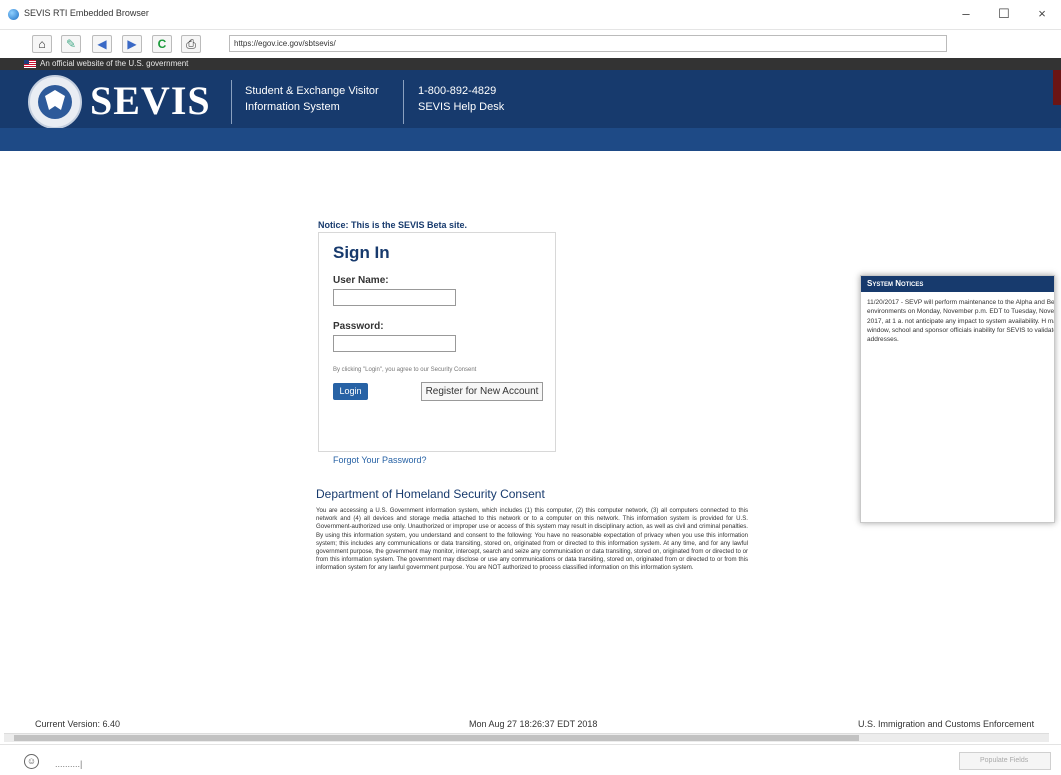  I want to click on bottom-bar: ☺ ..........| Populate Fields, so click(530, 759).